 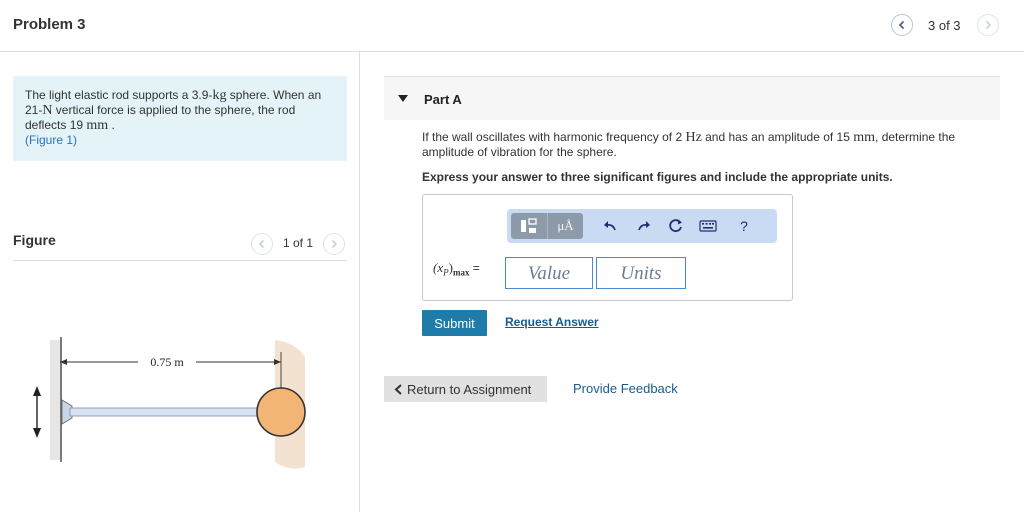 I want to click on problem-text: 21-, so click(x=34, y=110).